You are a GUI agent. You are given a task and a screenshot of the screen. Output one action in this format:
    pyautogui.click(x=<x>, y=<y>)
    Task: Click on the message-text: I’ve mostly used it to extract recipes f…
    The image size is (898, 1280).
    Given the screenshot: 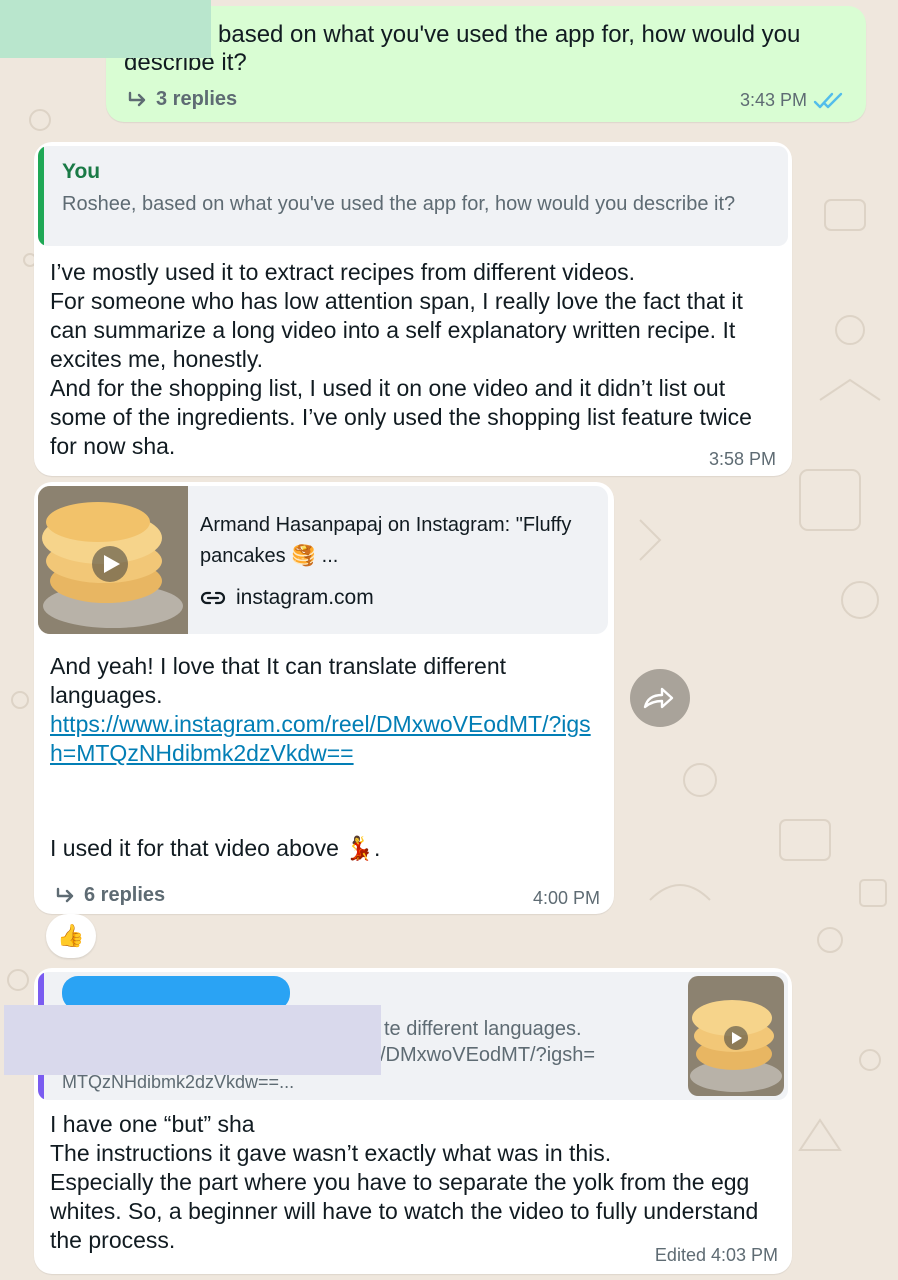 What is the action you would take?
    pyautogui.click(x=401, y=359)
    